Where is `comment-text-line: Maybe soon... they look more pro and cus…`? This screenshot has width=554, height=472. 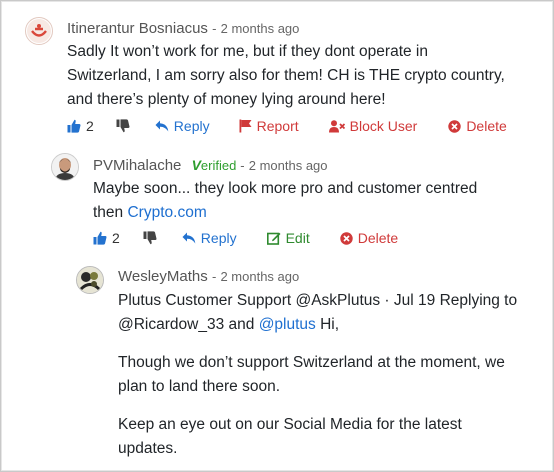 comment-text-line: Maybe soon... they look more pro and cus… is located at coordinates (285, 188).